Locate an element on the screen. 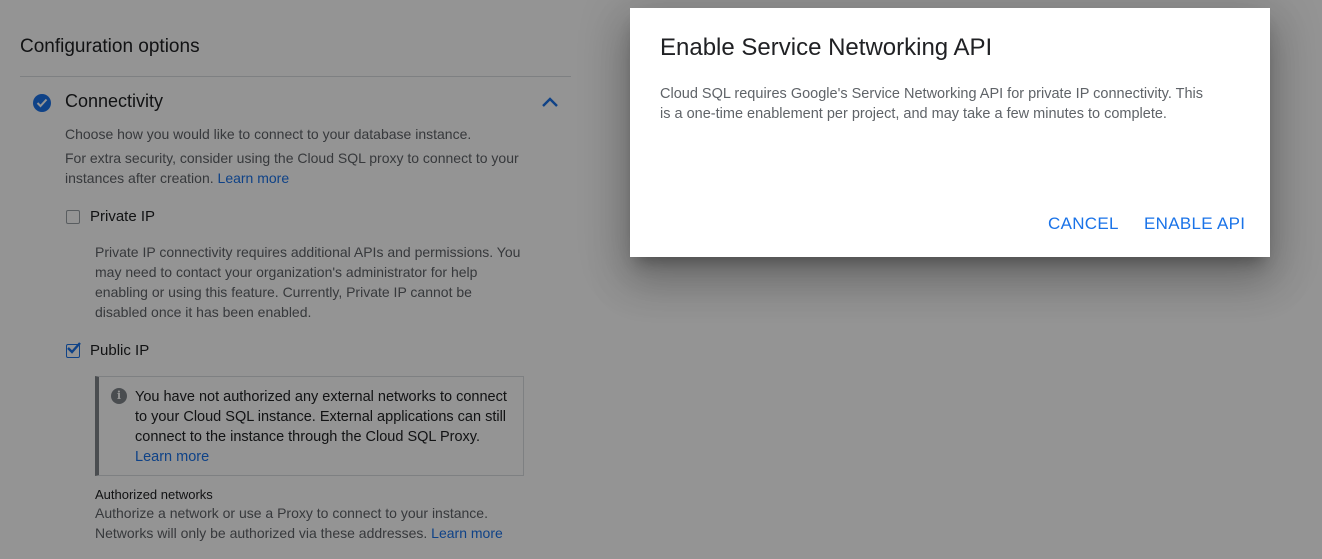 The height and width of the screenshot is (559, 1322). dialog-title: Enable Service Networking API is located at coordinates (826, 47).